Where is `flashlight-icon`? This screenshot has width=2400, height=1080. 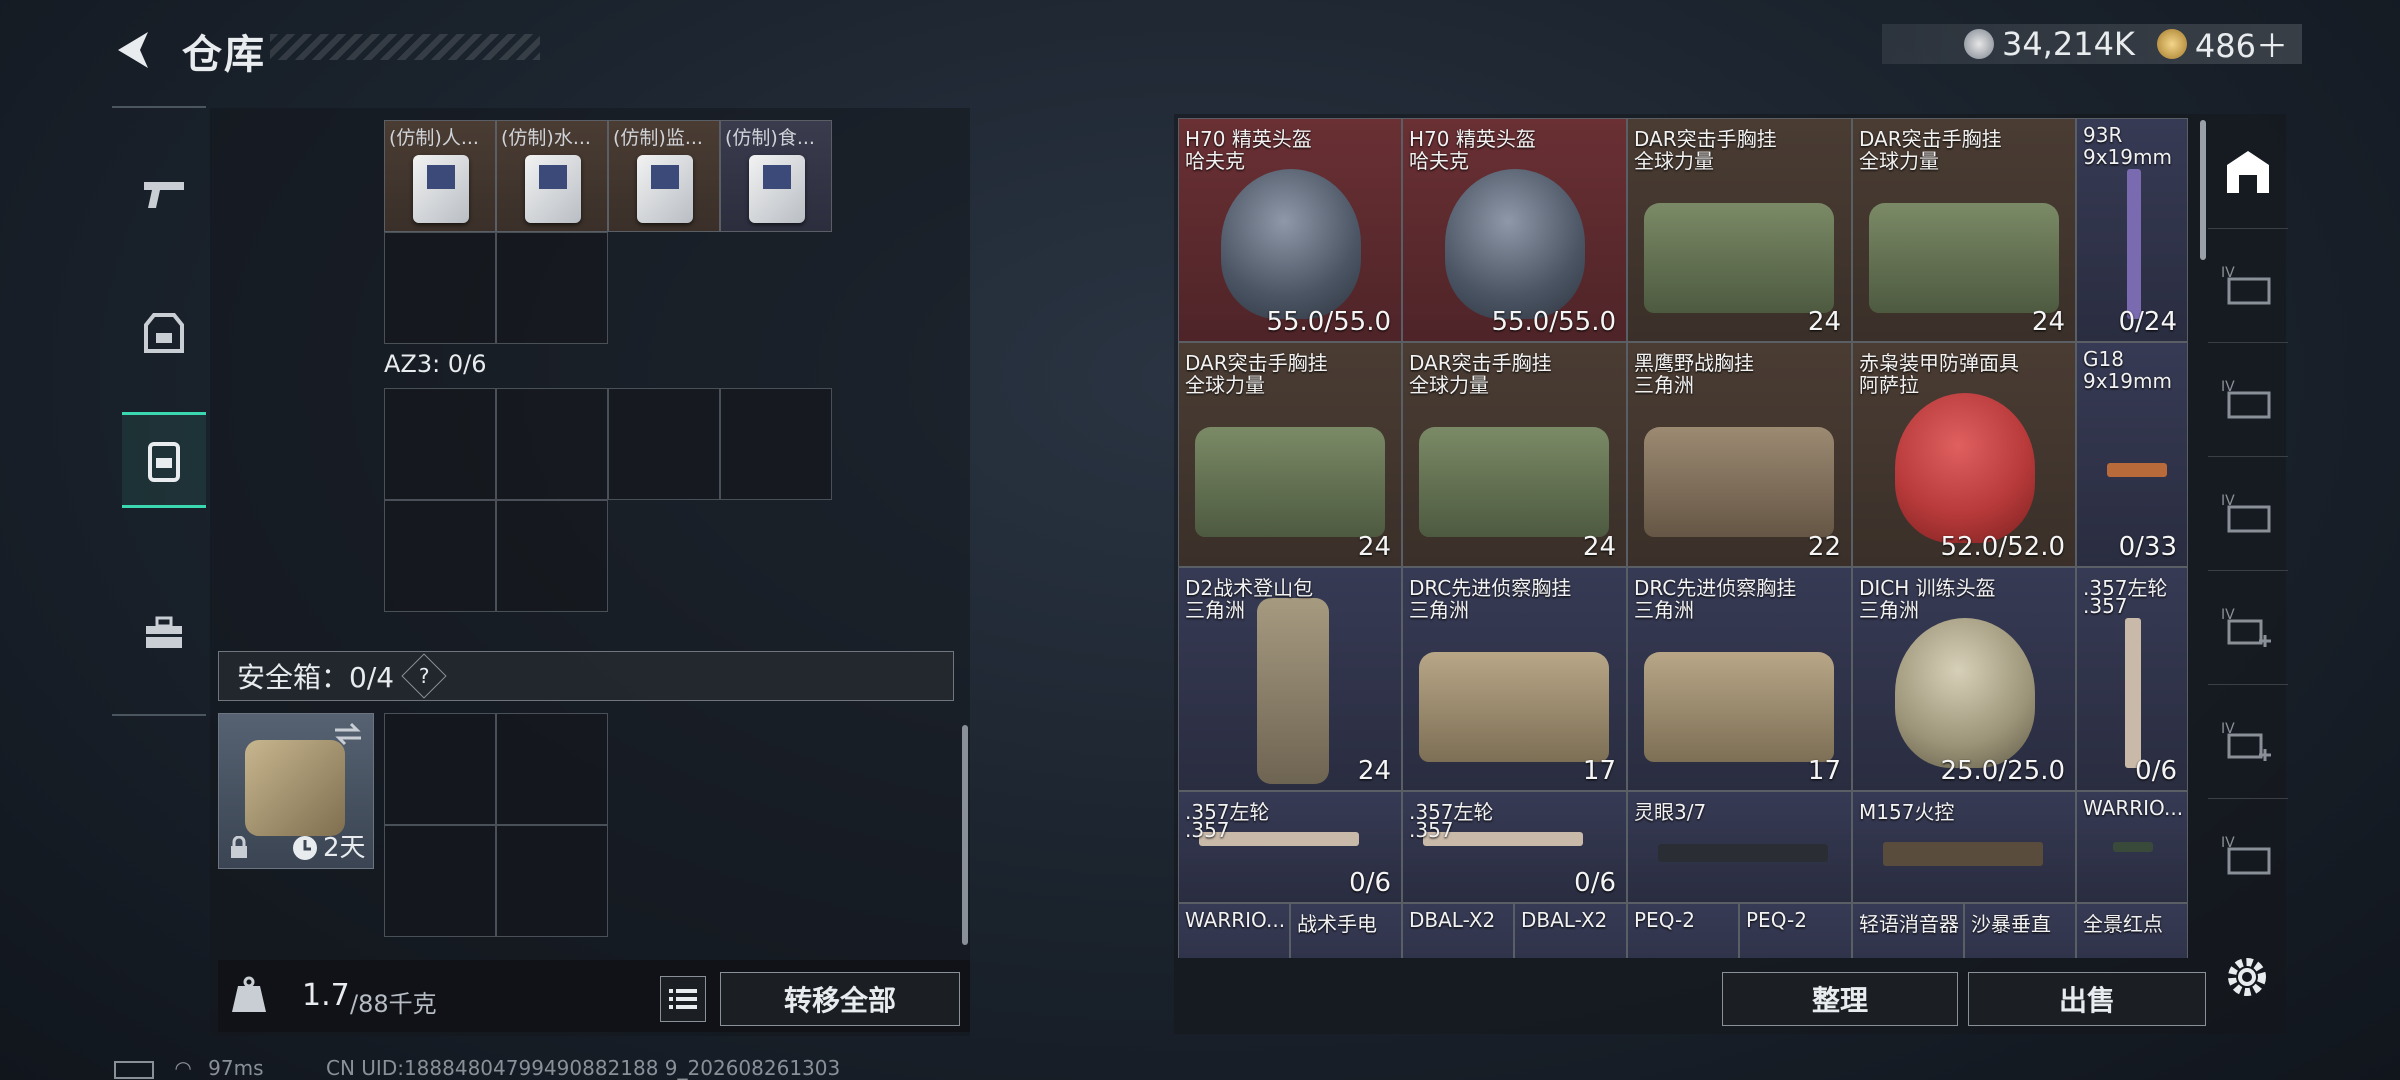 flashlight-icon is located at coordinates (2133, 847).